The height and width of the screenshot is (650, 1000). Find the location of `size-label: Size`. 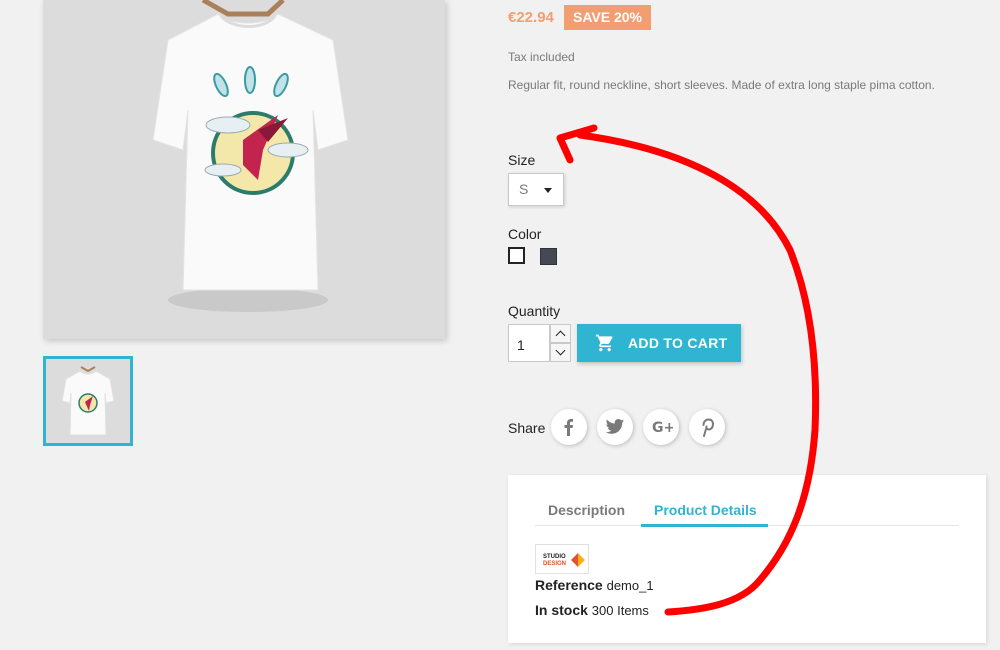

size-label: Size is located at coordinates (522, 160).